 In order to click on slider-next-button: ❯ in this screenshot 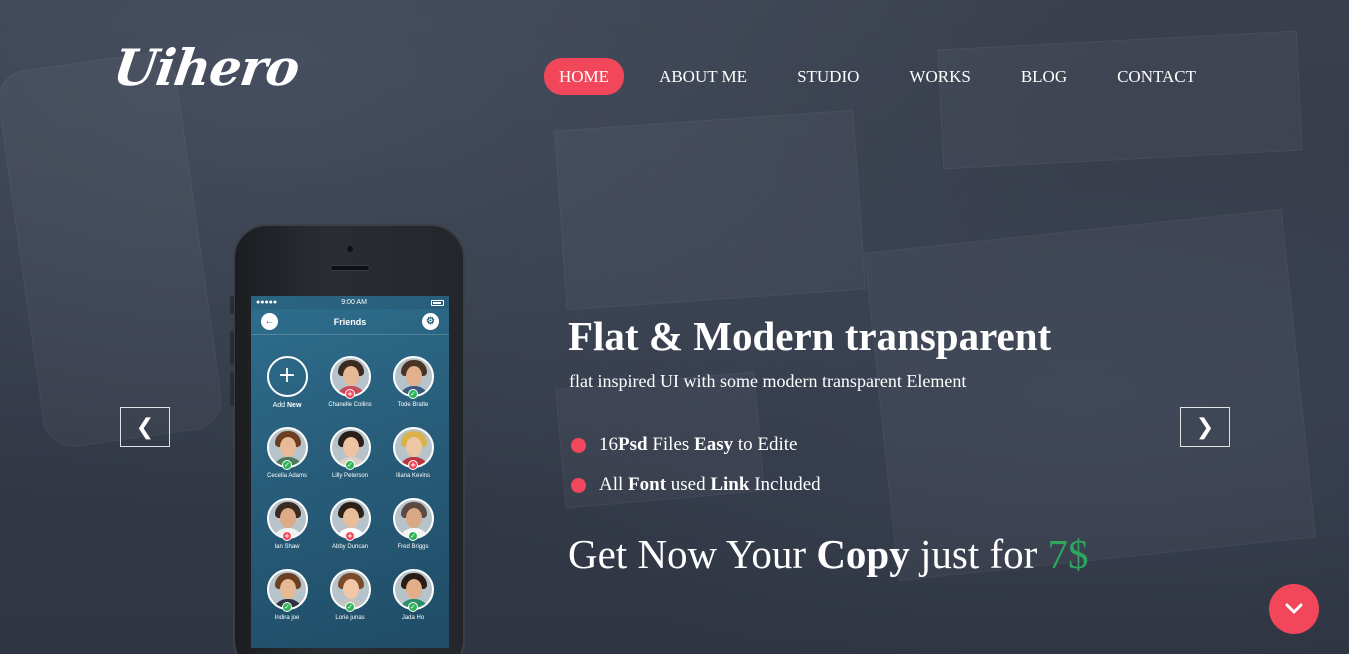, I will do `click(1205, 427)`.